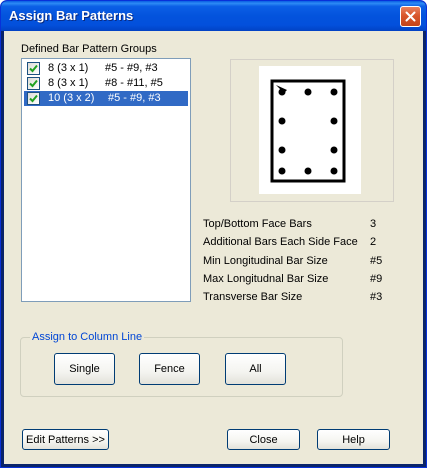  Describe the element at coordinates (265, 261) in the screenshot. I see `property-label: Min Longitudinal Bar Size` at that location.